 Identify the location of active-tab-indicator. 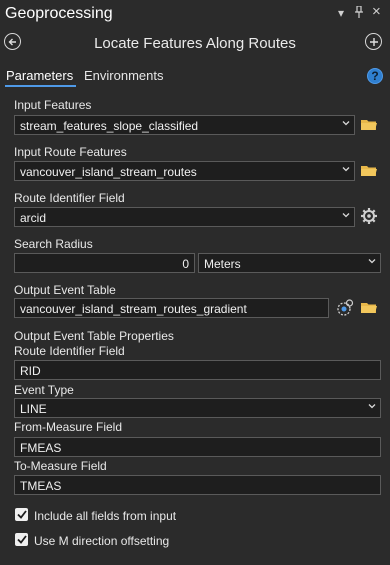
(40, 86).